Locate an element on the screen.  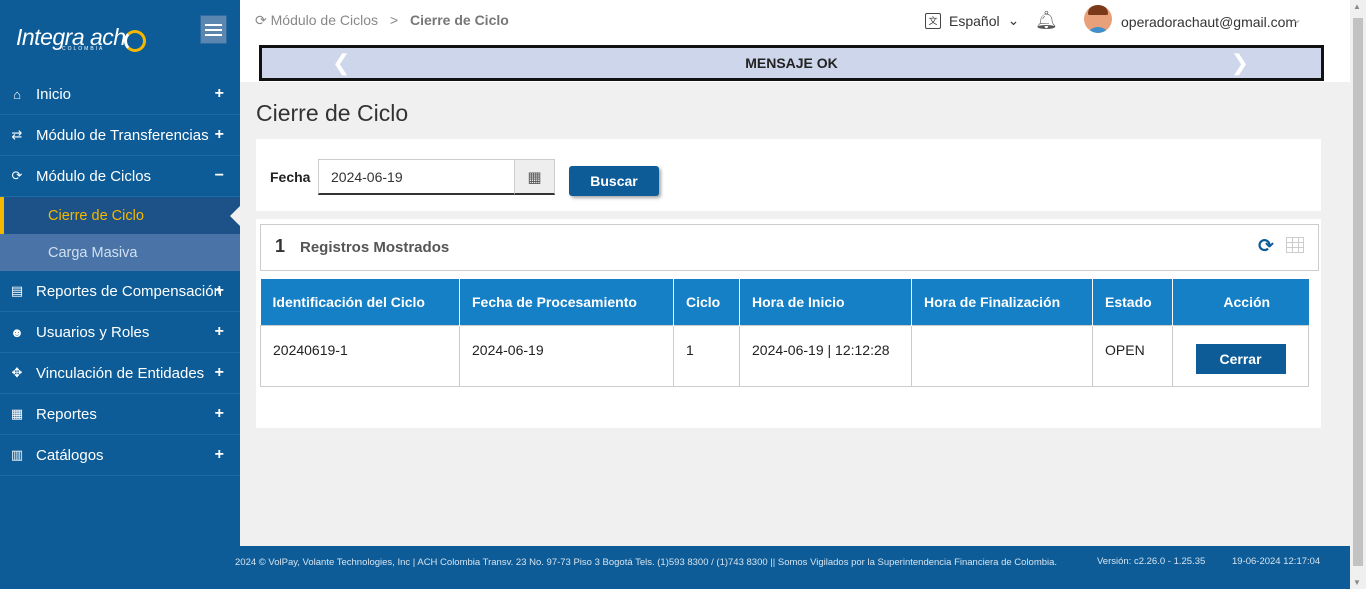
search-button: Buscar is located at coordinates (614, 181).